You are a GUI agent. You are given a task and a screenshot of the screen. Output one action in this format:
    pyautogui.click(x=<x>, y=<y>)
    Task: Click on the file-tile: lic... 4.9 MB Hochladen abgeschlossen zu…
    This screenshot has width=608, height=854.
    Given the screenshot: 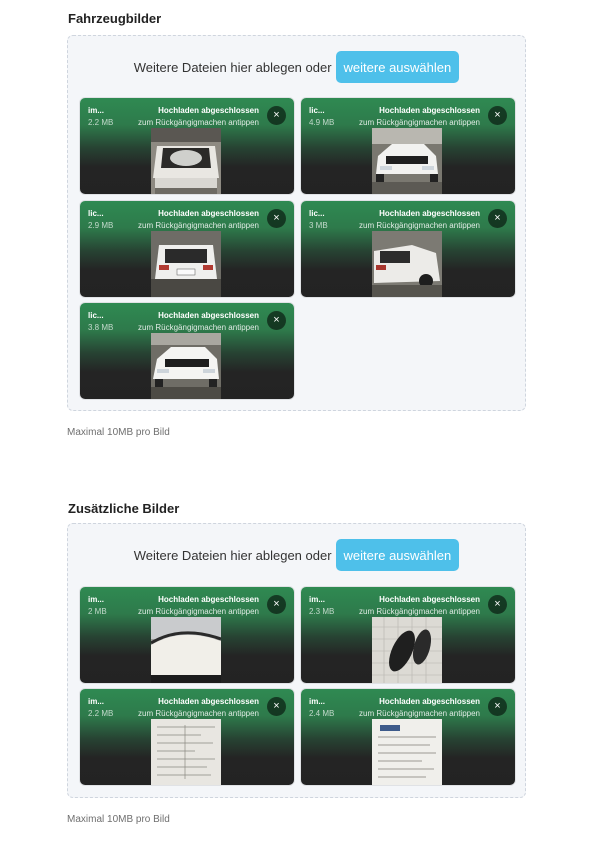 What is the action you would take?
    pyautogui.click(x=408, y=146)
    